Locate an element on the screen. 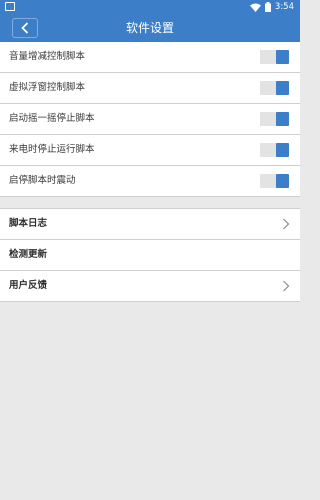  app-header: 软件设置 is located at coordinates (150, 28).